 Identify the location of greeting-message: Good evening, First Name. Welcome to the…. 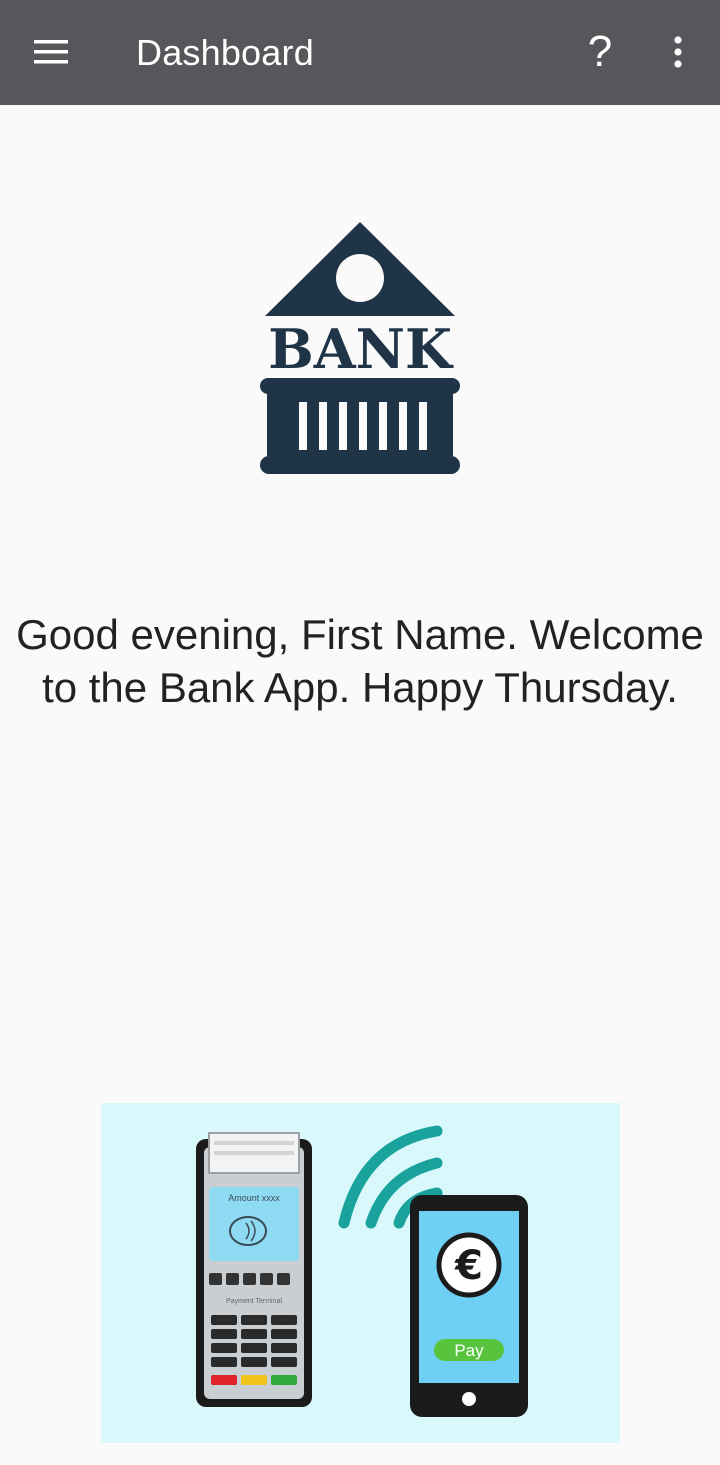
(360, 661).